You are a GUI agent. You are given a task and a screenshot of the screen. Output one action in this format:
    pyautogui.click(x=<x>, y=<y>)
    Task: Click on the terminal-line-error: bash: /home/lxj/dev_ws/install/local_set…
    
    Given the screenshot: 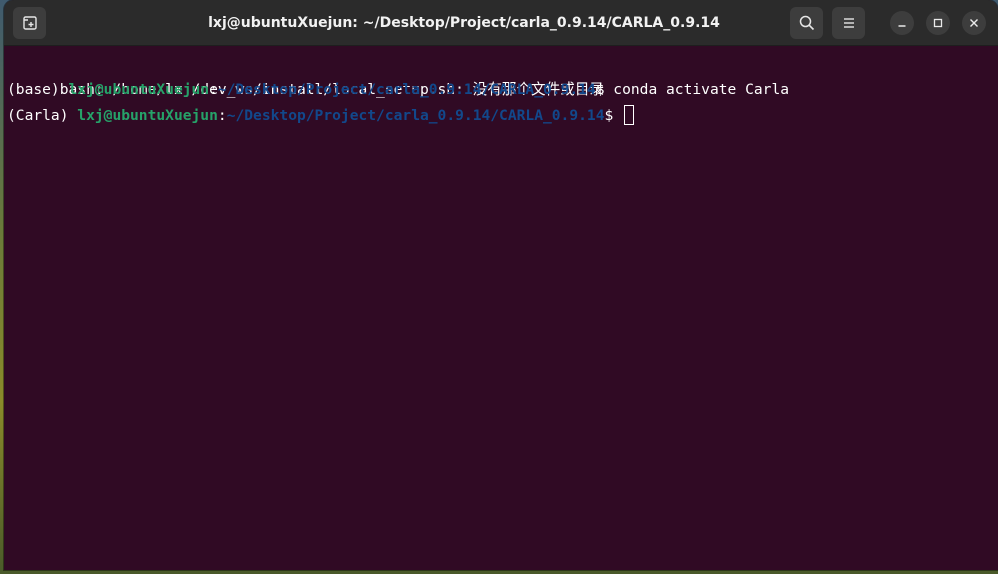 What is the action you would take?
    pyautogui.click(x=502, y=74)
    